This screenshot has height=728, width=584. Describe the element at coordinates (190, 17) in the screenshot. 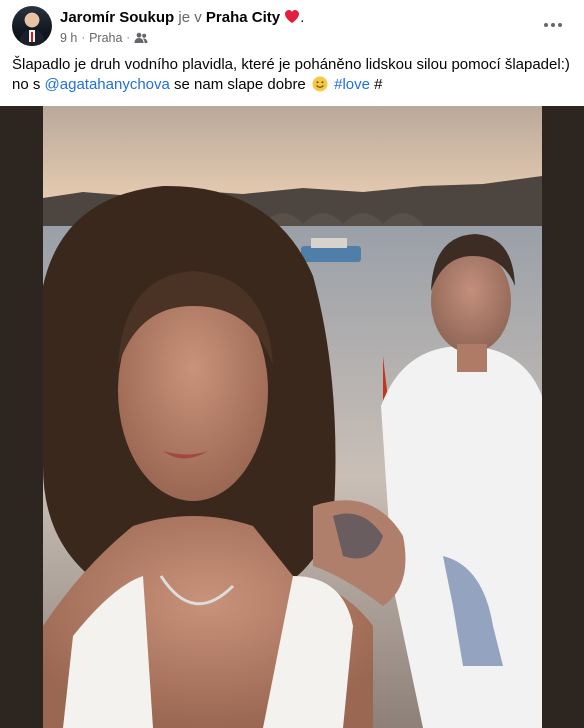

I see `is-in-label: je v` at that location.